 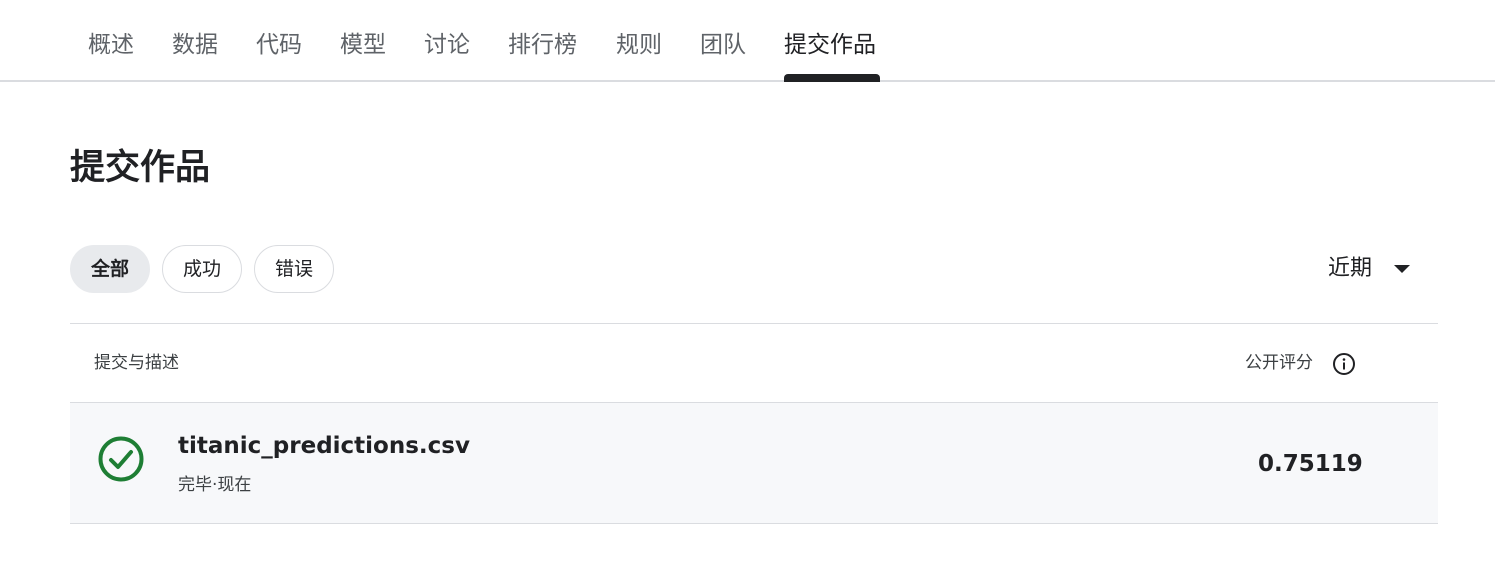 I want to click on caret-down-icon, so click(x=1402, y=269).